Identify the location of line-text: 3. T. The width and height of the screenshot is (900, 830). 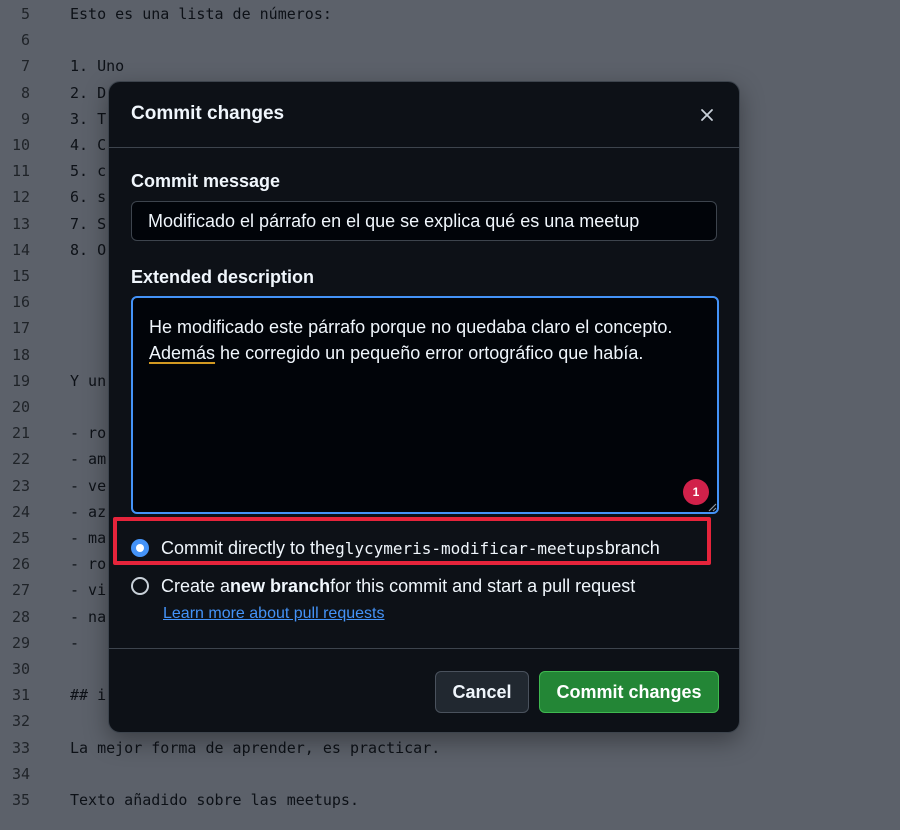
(88, 118).